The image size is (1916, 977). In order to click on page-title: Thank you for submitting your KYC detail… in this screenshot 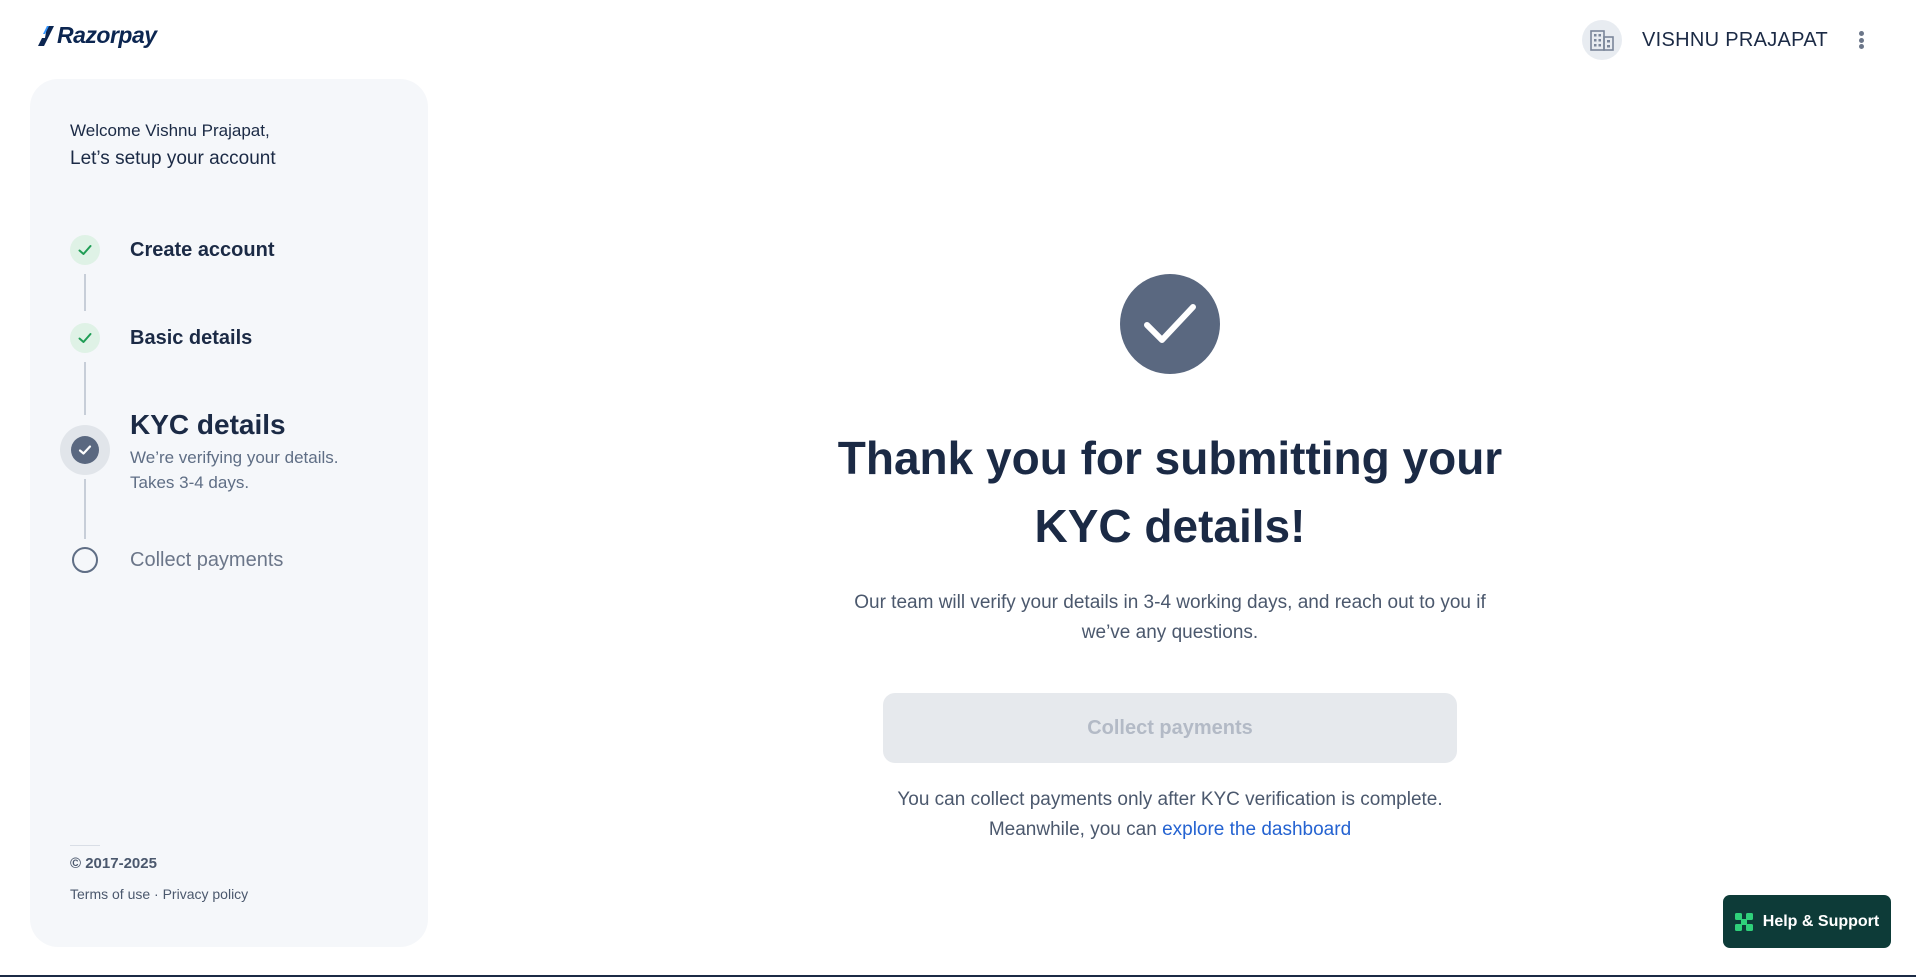, I will do `click(1170, 492)`.